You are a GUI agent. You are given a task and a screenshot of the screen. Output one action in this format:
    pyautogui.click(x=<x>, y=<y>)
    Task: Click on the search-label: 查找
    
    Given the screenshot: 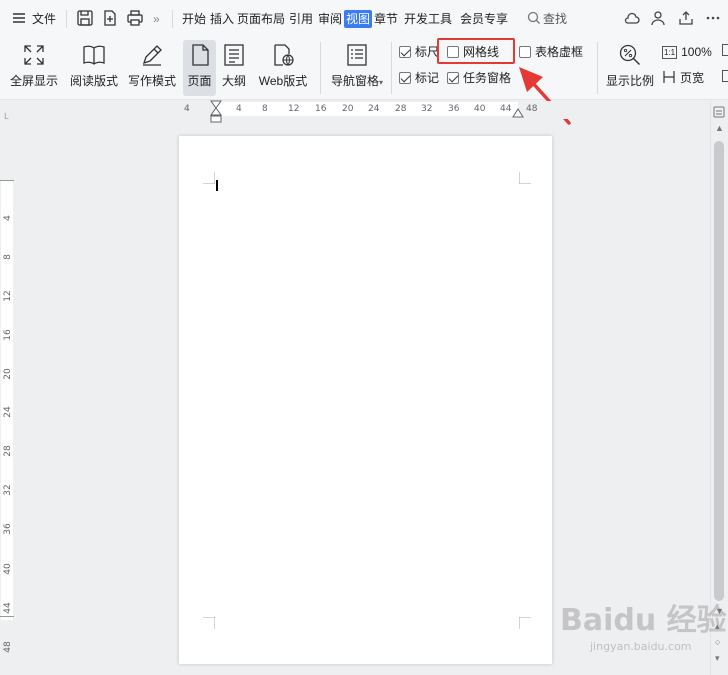 What is the action you would take?
    pyautogui.click(x=555, y=19)
    